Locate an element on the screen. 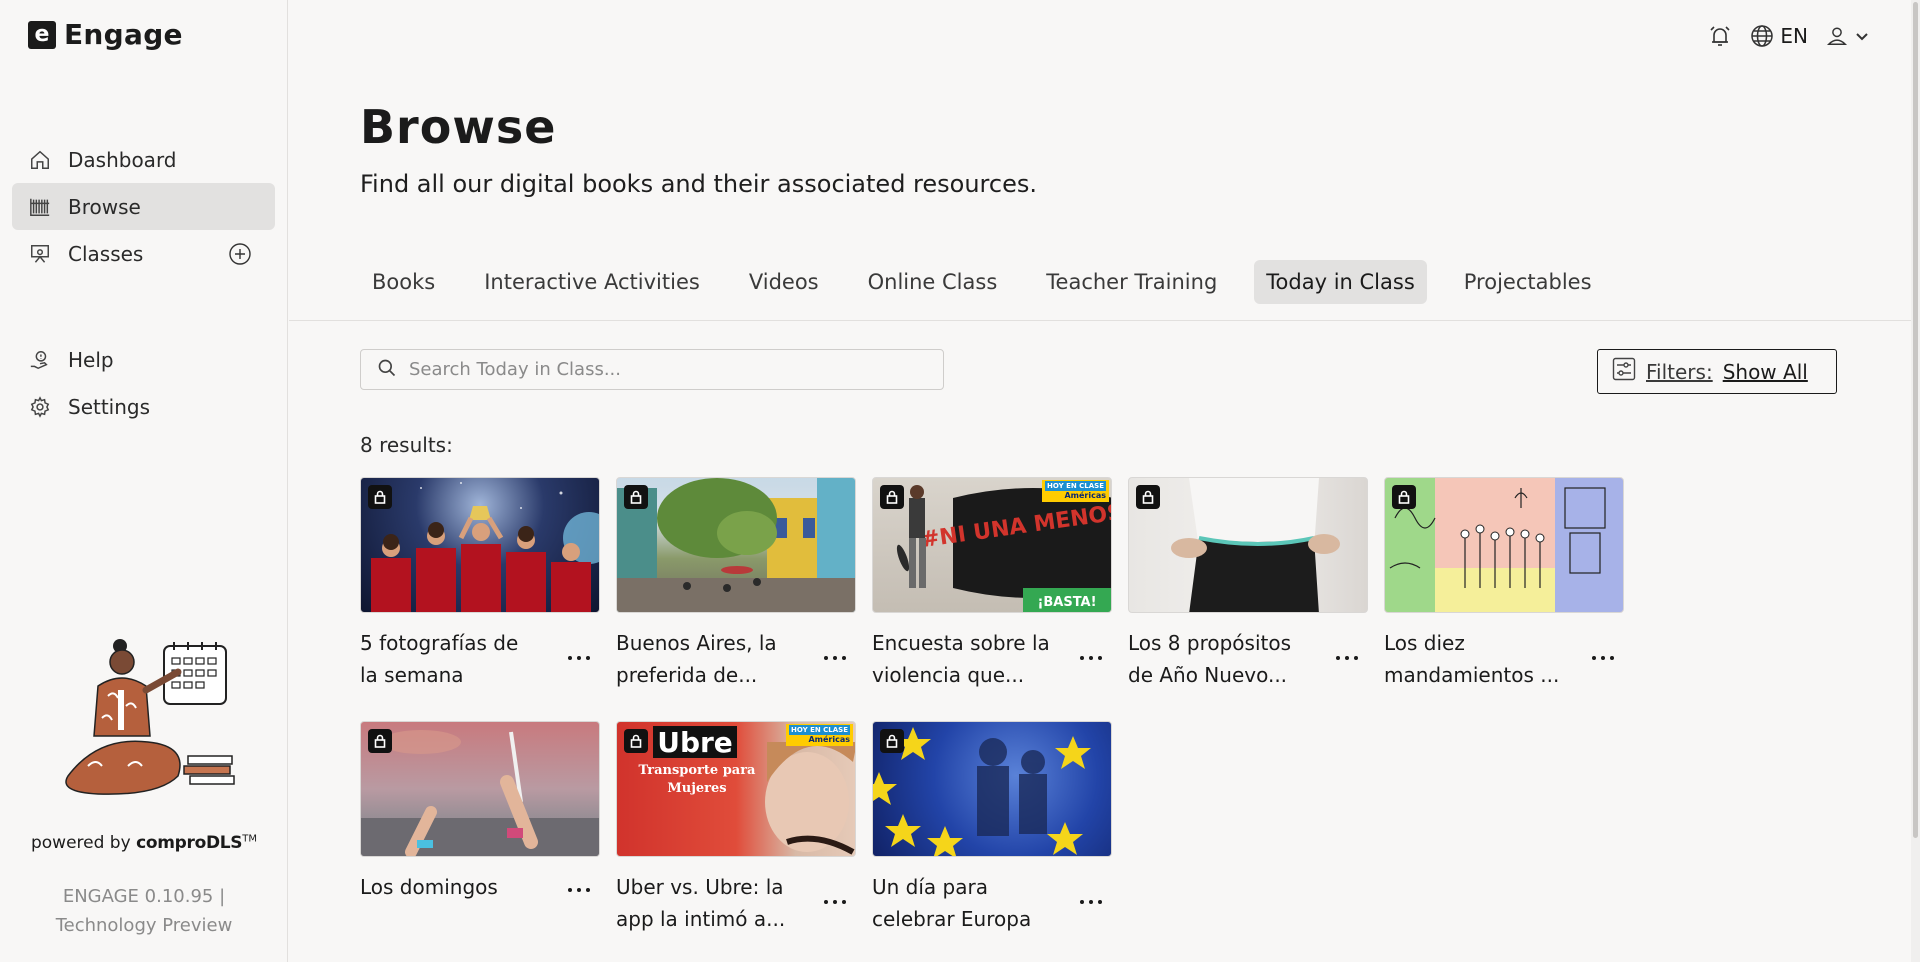  scrollbar-thumb is located at coordinates (1915, 420).